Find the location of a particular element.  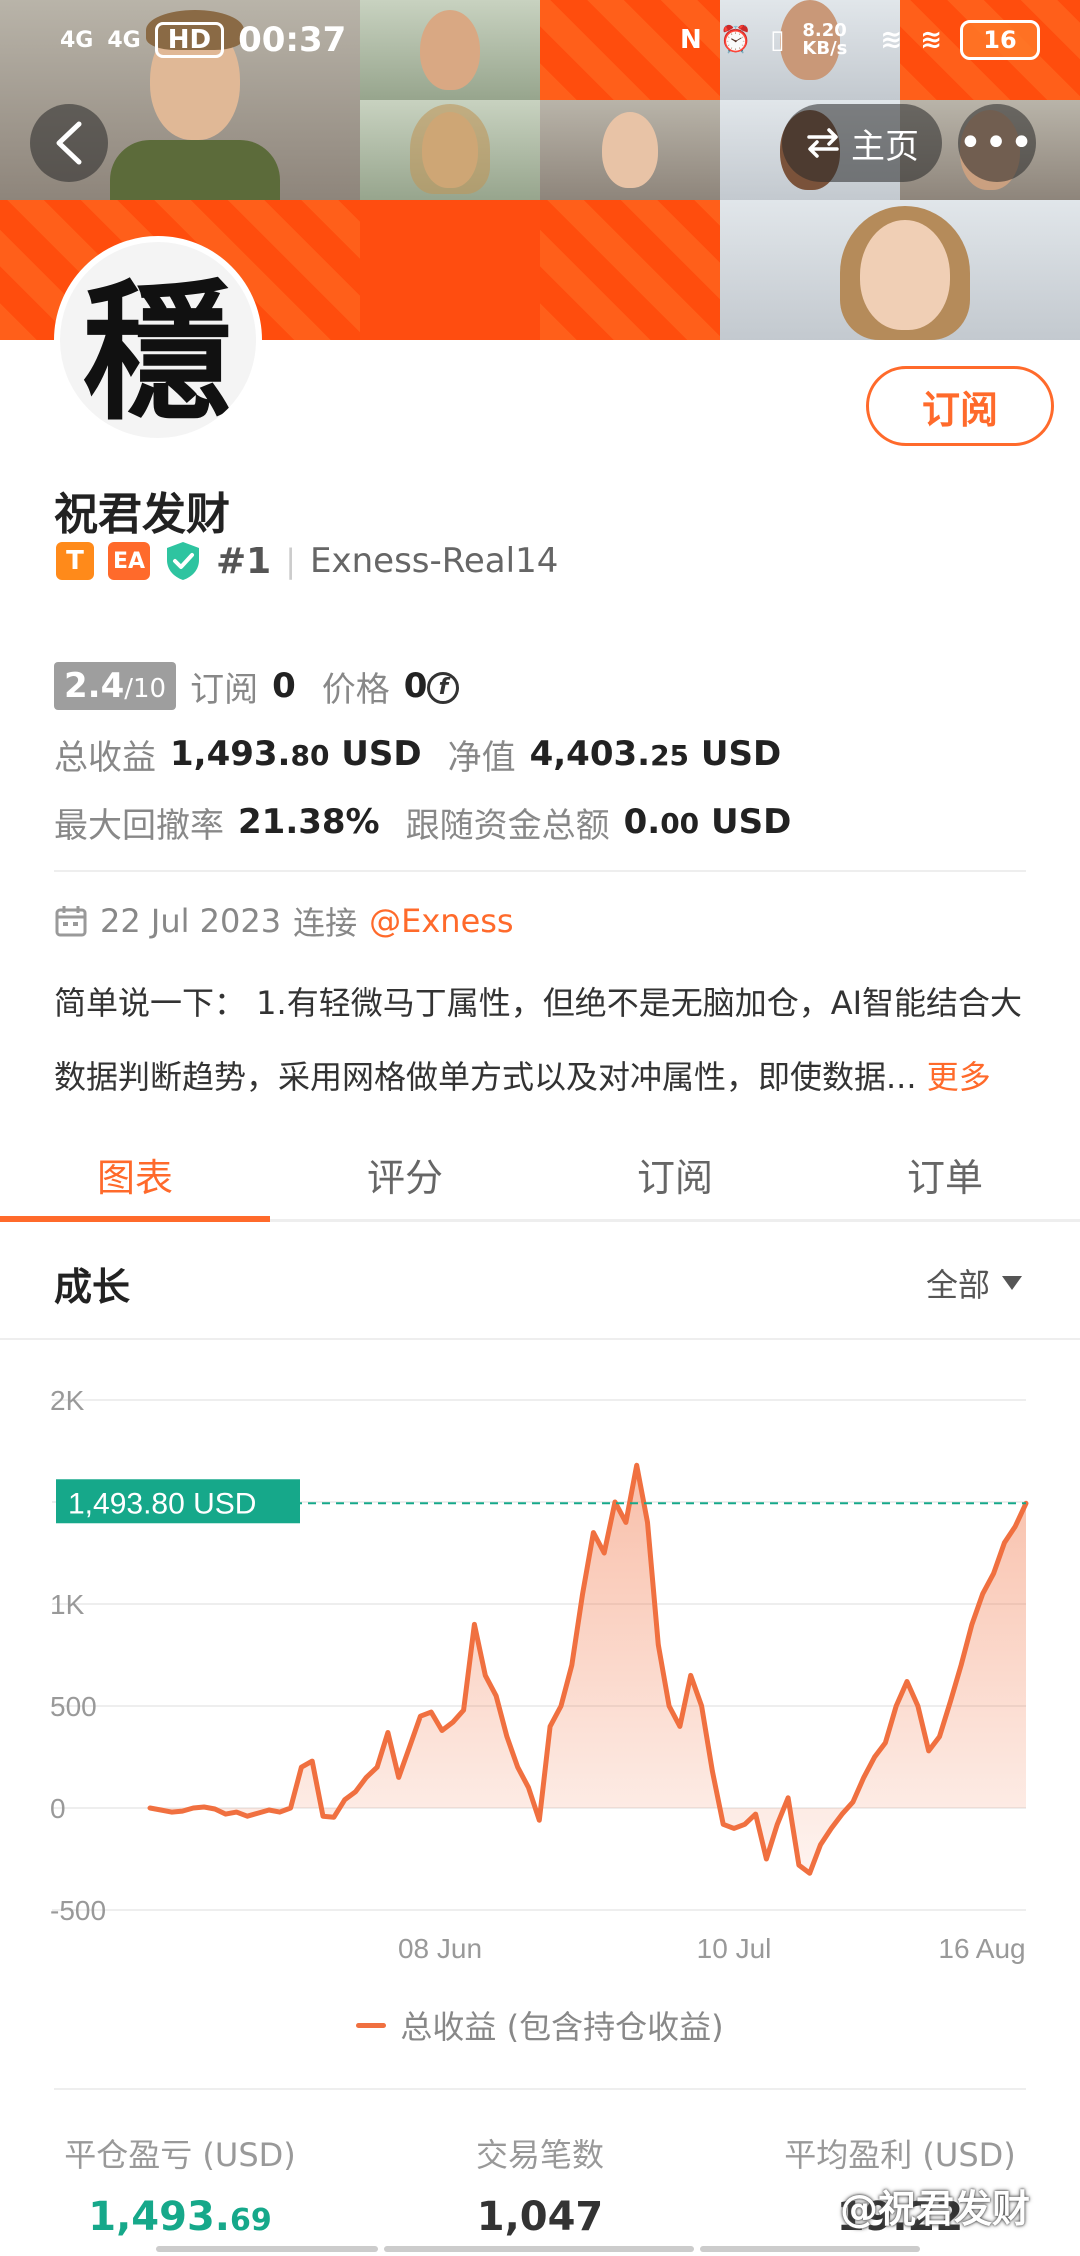

stat-value-dec: 69 is located at coordinates (250, 2220).